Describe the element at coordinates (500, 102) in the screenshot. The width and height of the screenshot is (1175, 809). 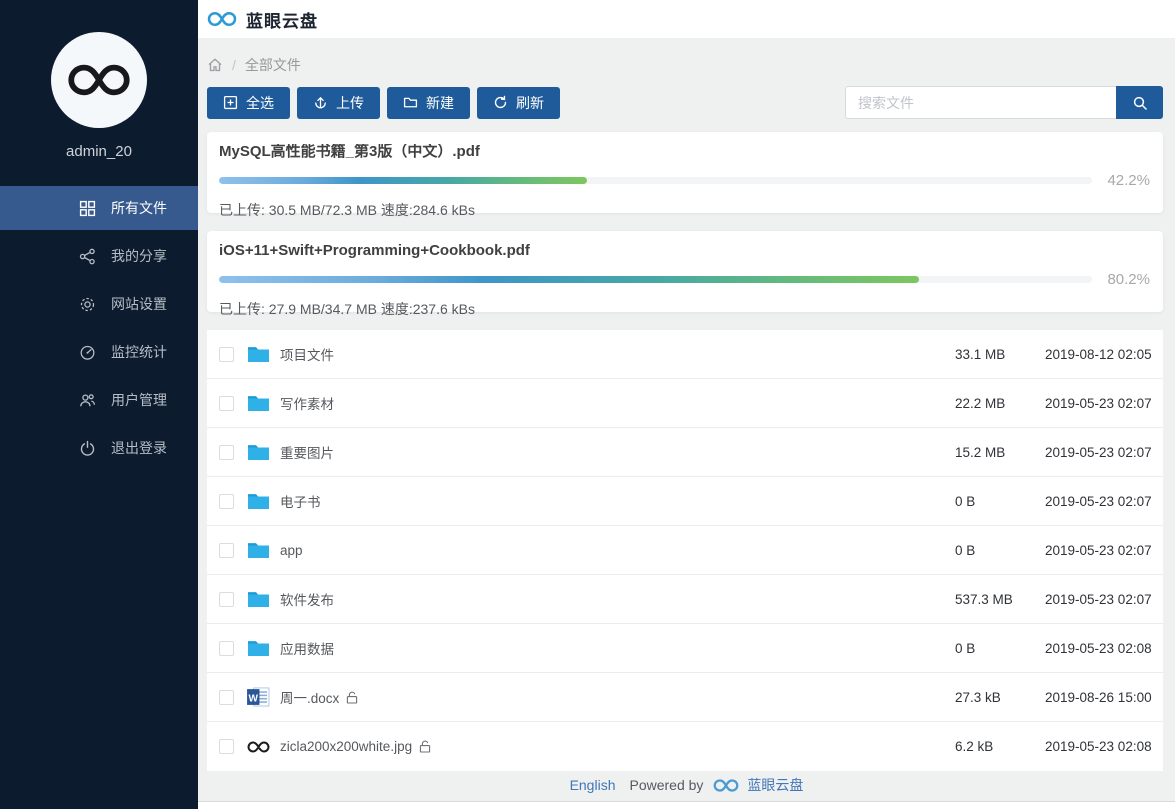
I see `refresh-icon` at that location.